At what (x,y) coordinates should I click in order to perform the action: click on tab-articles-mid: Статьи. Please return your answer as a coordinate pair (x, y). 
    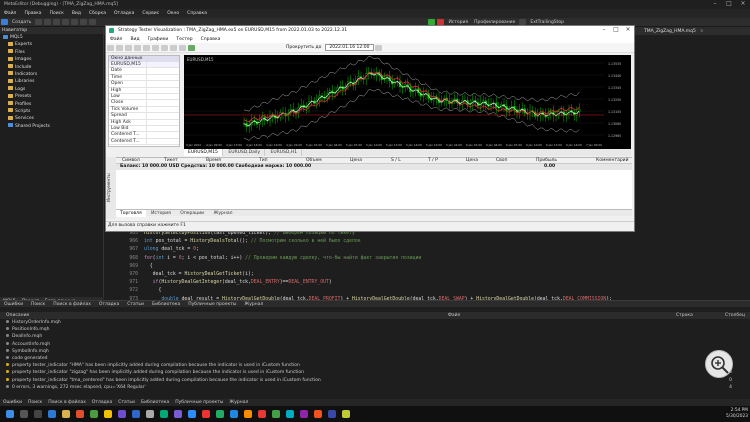
    Looking at the image, I should click on (135, 304).